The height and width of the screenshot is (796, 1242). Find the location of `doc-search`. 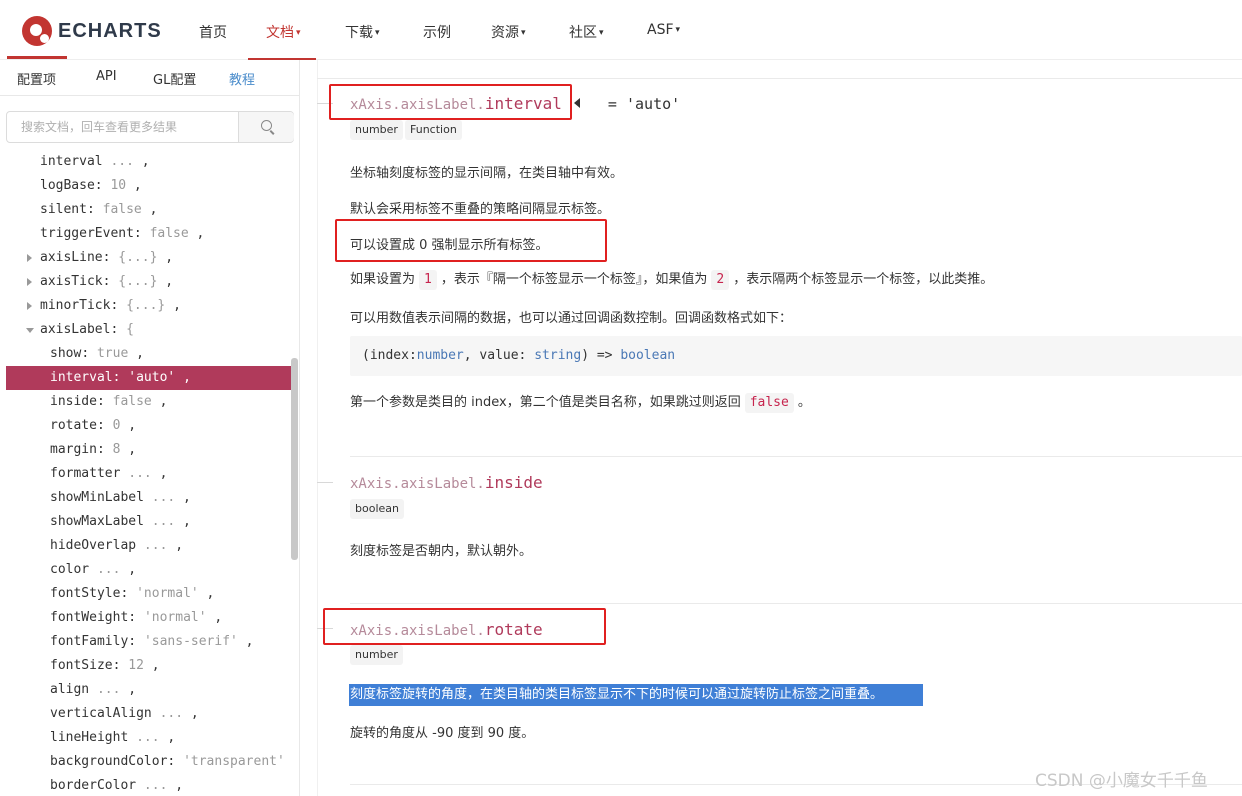

doc-search is located at coordinates (150, 127).